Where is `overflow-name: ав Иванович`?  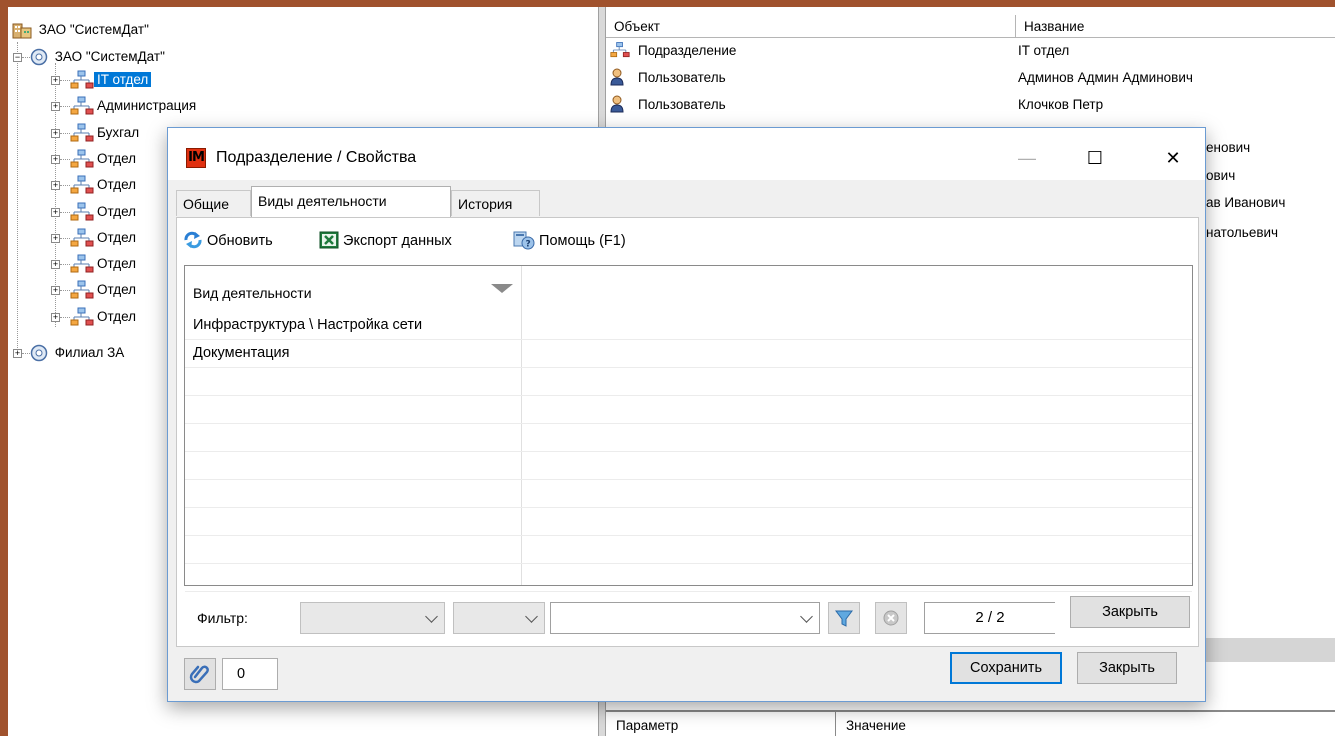
overflow-name: ав Иванович is located at coordinates (1246, 202).